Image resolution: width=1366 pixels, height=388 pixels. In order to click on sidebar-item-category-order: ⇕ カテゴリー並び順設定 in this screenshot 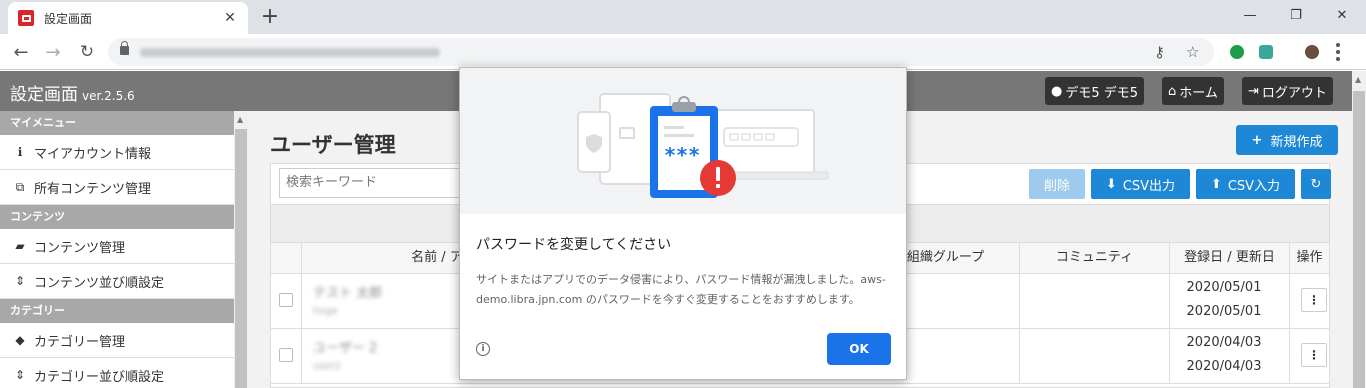, I will do `click(117, 373)`.